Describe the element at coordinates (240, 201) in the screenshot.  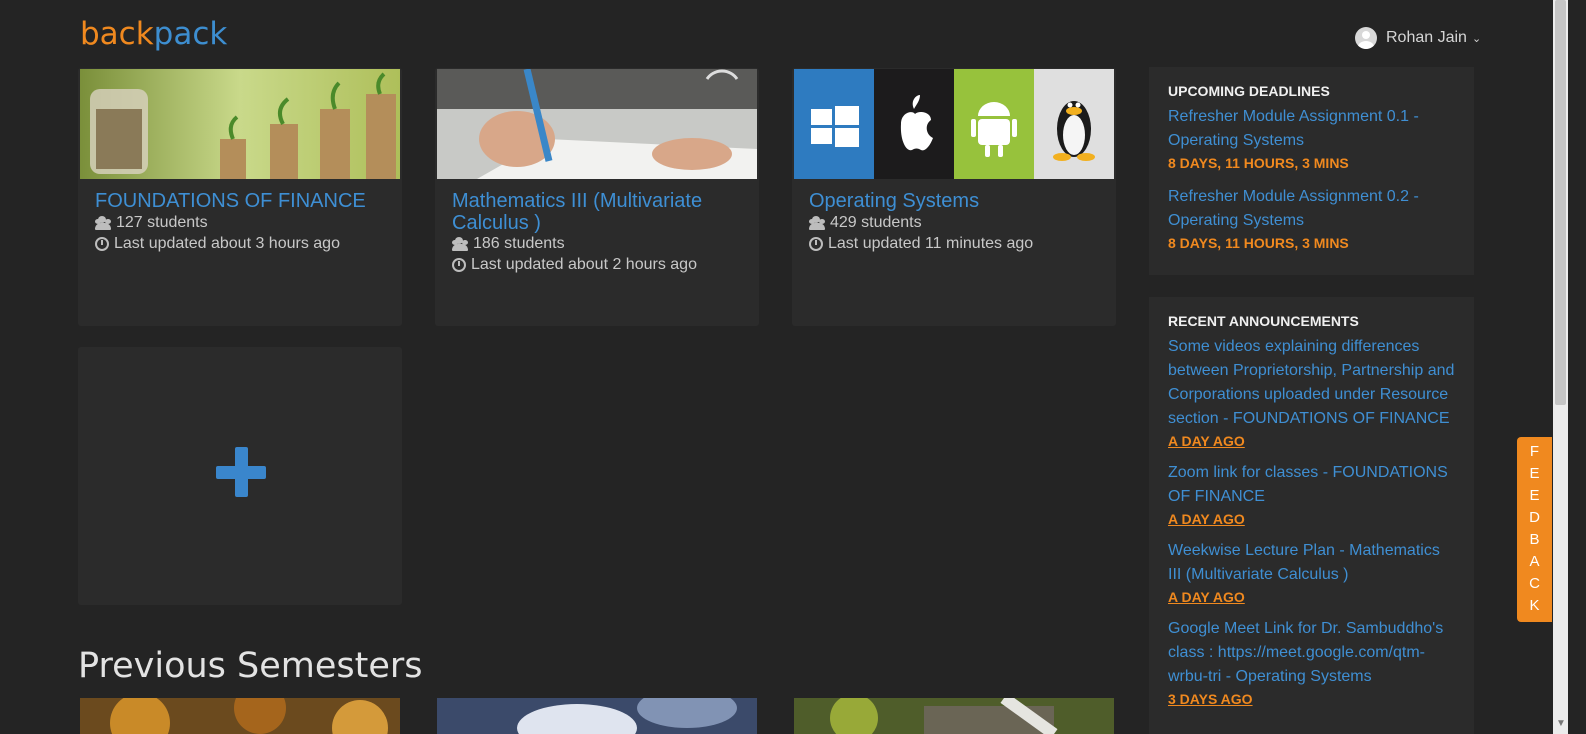
I see `course-title: FOUNDATIONS OF FINANCE` at that location.